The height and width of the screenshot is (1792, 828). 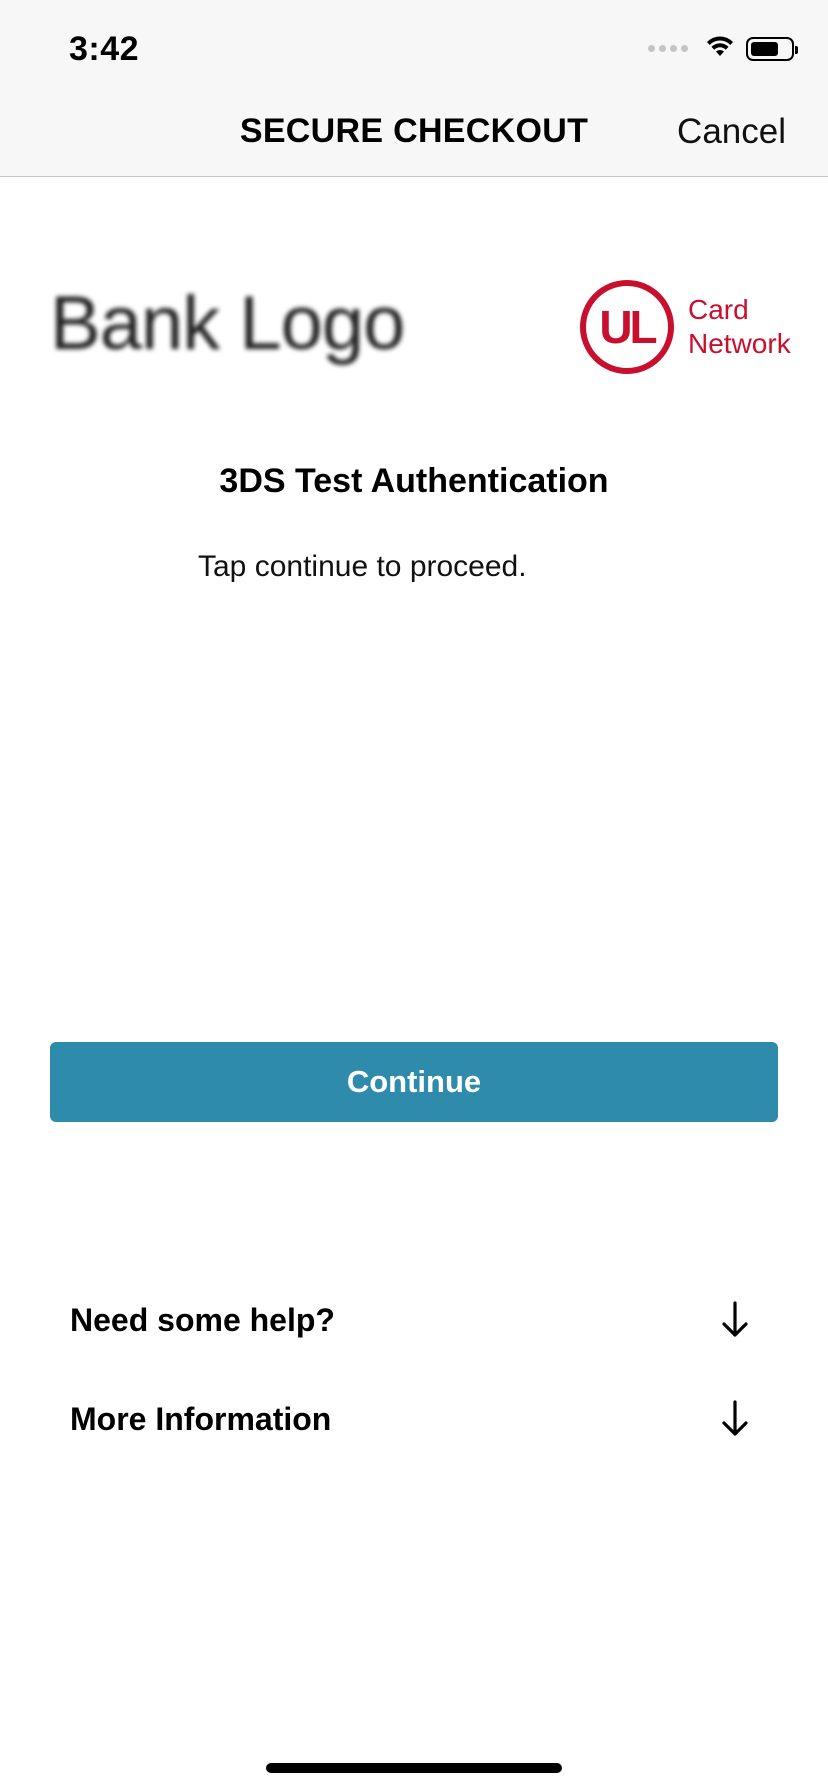 I want to click on home-indicator, so click(x=414, y=1768).